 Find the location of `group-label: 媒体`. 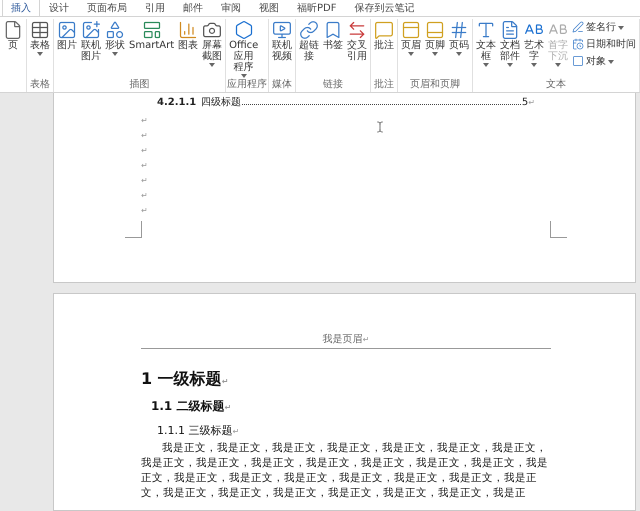

group-label: 媒体 is located at coordinates (282, 85).